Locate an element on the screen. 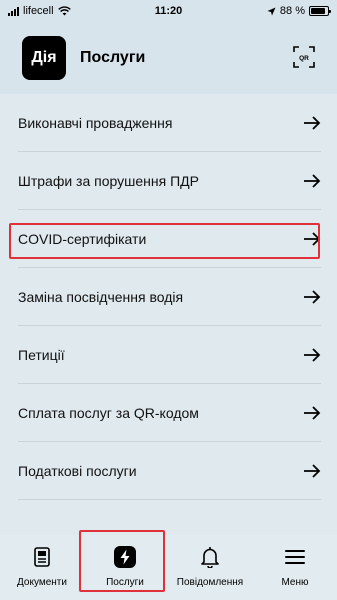 Image resolution: width=337 pixels, height=600 pixels. battery-icon is located at coordinates (320, 11).